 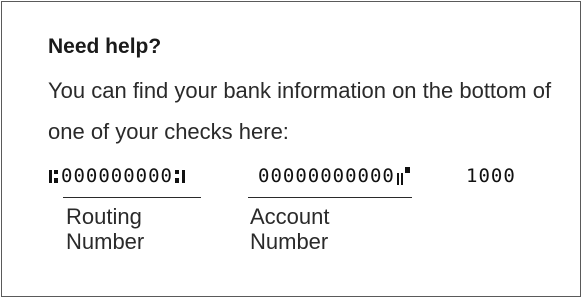 What do you see at coordinates (404, 176) in the screenshot?
I see `on-us-symbol-icon` at bounding box center [404, 176].